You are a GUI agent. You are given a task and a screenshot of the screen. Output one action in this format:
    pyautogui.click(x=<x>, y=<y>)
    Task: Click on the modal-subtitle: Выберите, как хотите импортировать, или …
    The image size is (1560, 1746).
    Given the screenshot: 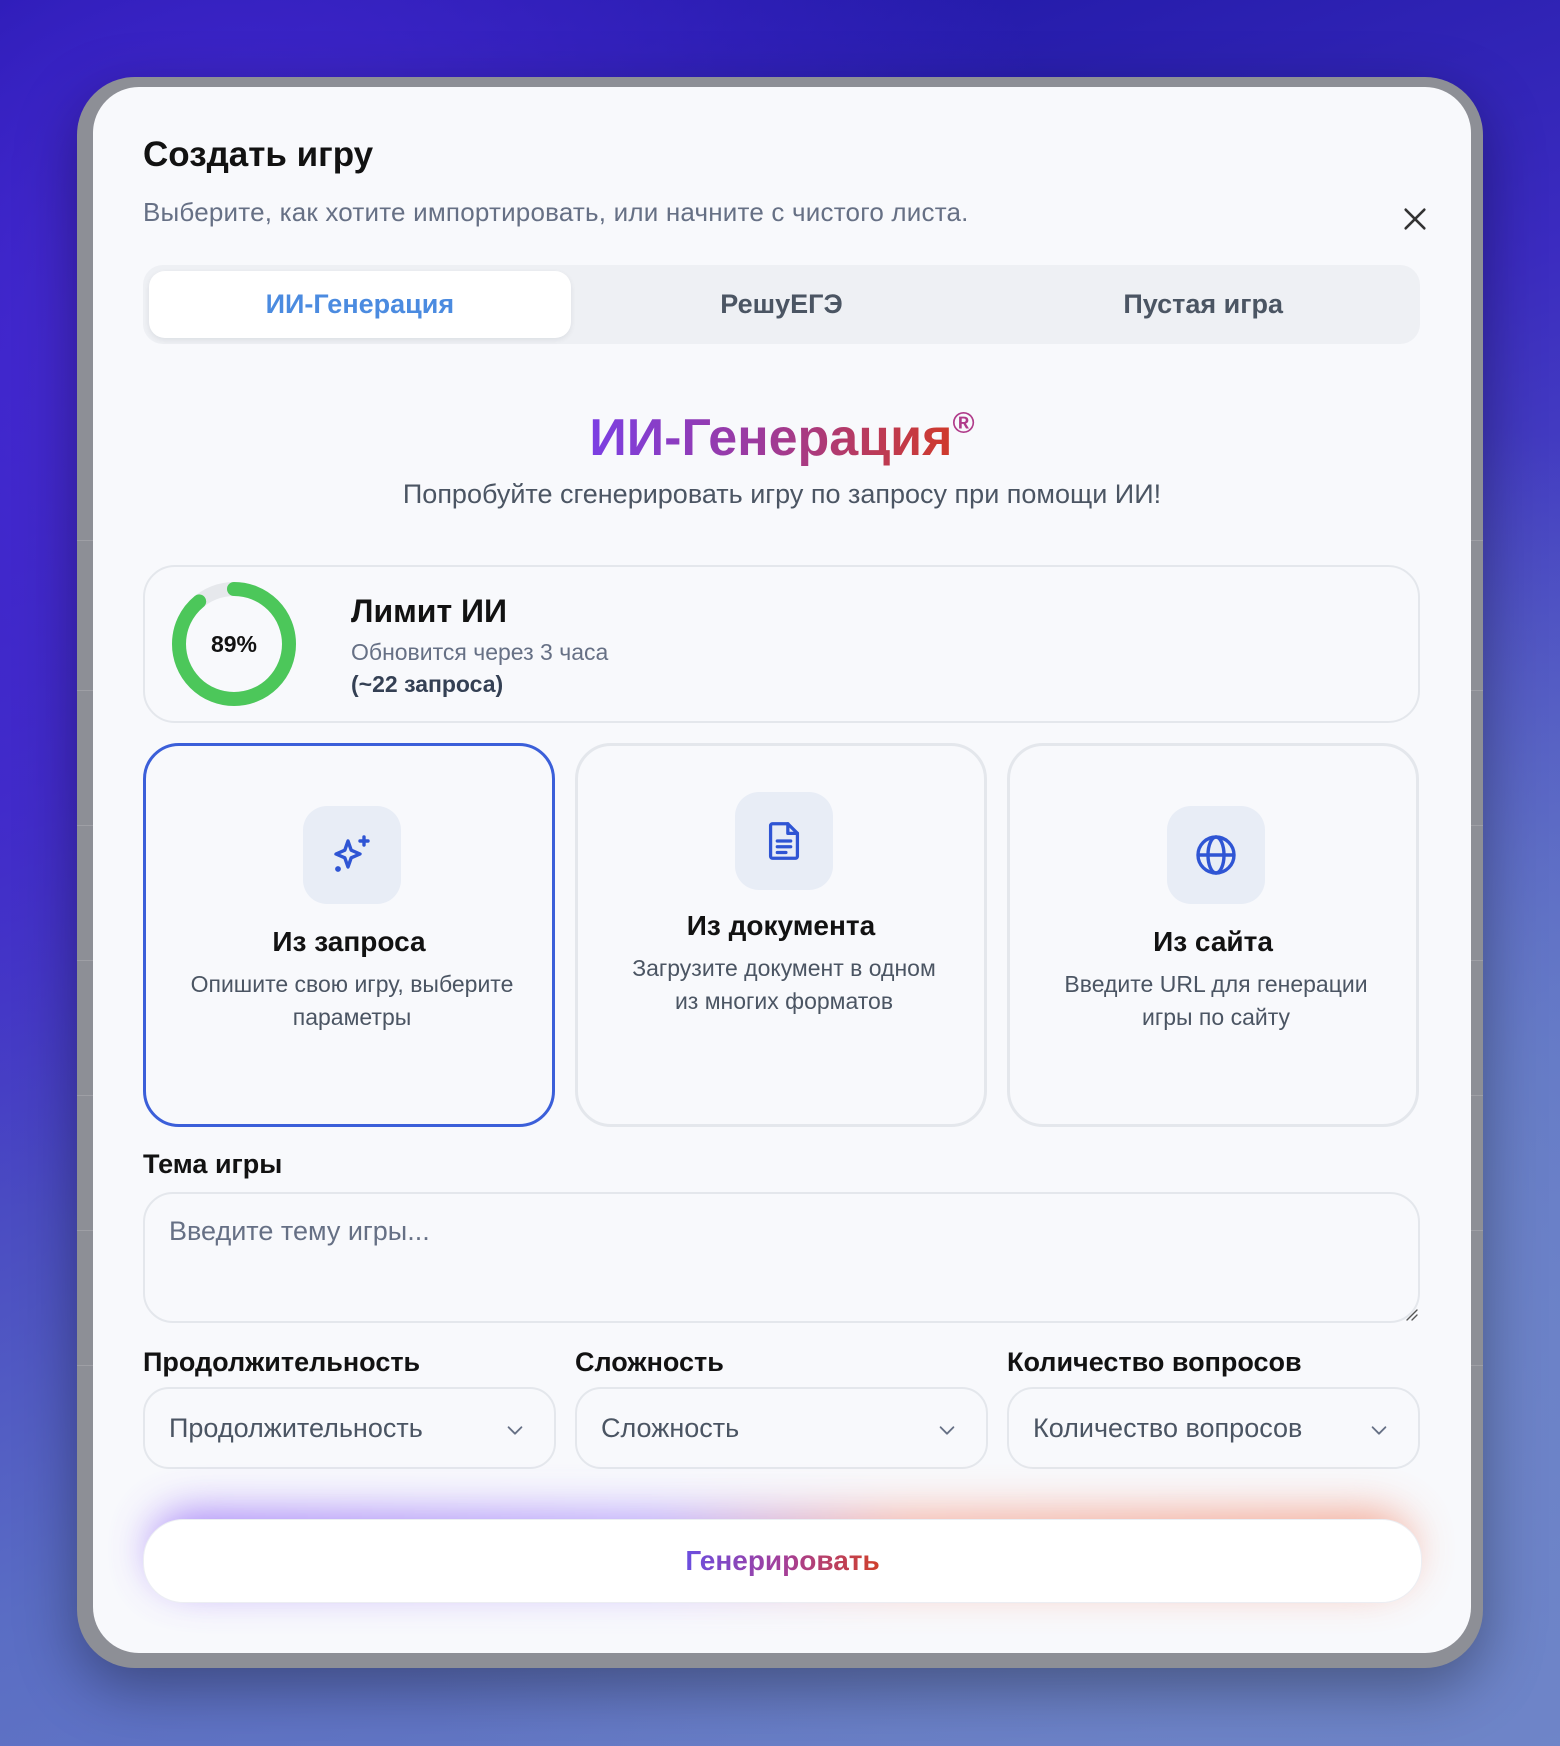 What is the action you would take?
    pyautogui.click(x=556, y=212)
    